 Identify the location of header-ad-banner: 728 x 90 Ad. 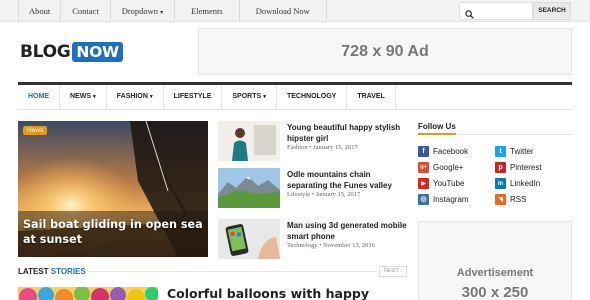
(385, 51).